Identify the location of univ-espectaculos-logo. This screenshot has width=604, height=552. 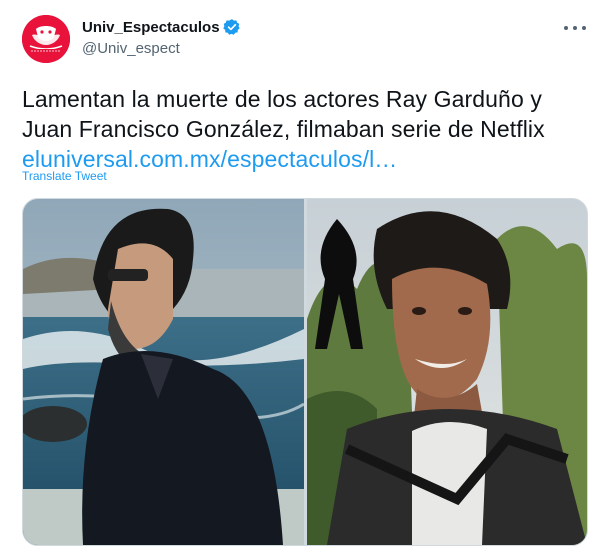
(46, 39).